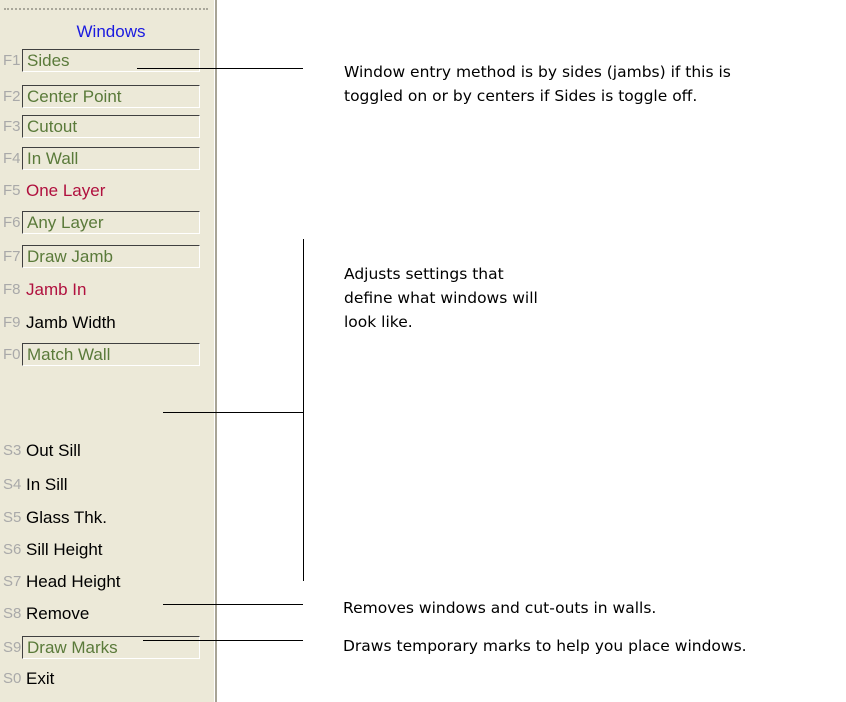 The image size is (846, 702). Describe the element at coordinates (105, 290) in the screenshot. I see `menu-item-jamb-in: F8 Jamb In` at that location.